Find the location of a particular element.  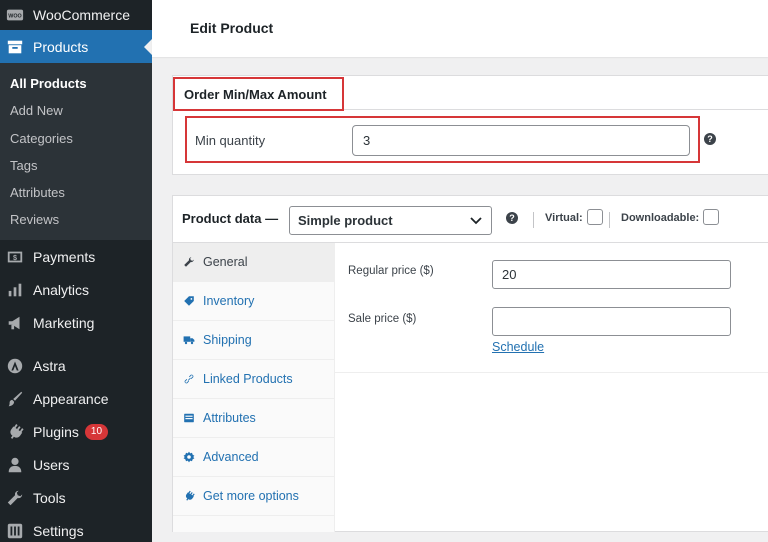

active-menu-arrow is located at coordinates (148, 46).